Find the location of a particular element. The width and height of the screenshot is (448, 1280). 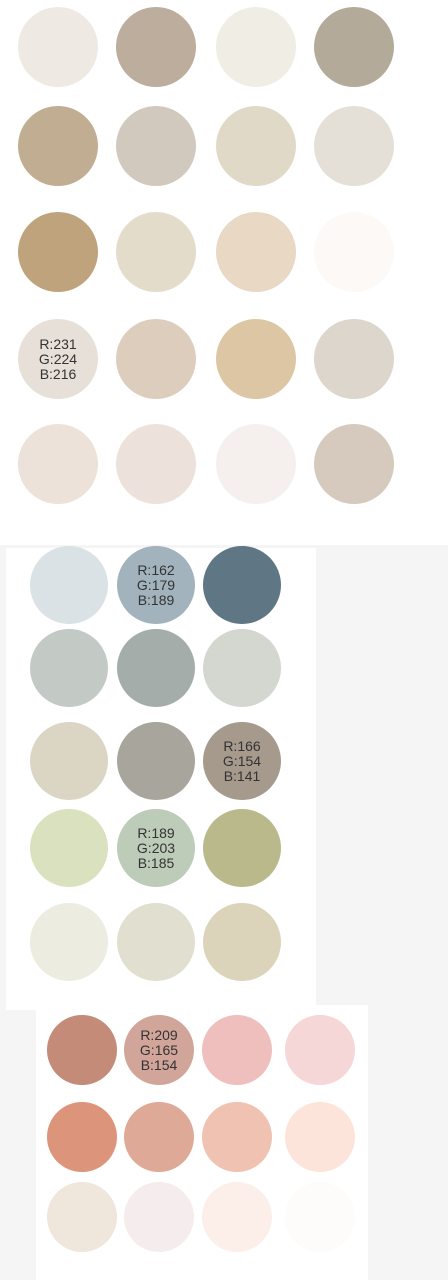

rgb-label: R:162 G:179 B:189 is located at coordinates (156, 584).